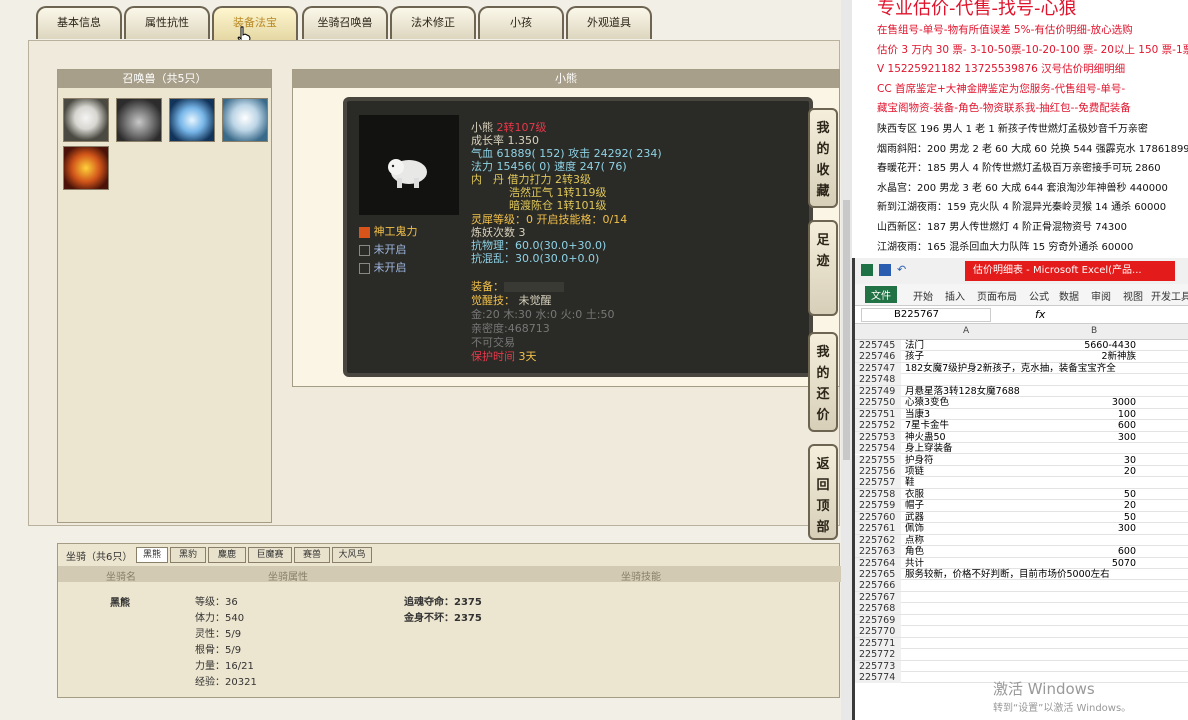 The image size is (1188, 720). What do you see at coordinates (383, 249) in the screenshot?
I see `skill-slot-2: 未开启` at bounding box center [383, 249].